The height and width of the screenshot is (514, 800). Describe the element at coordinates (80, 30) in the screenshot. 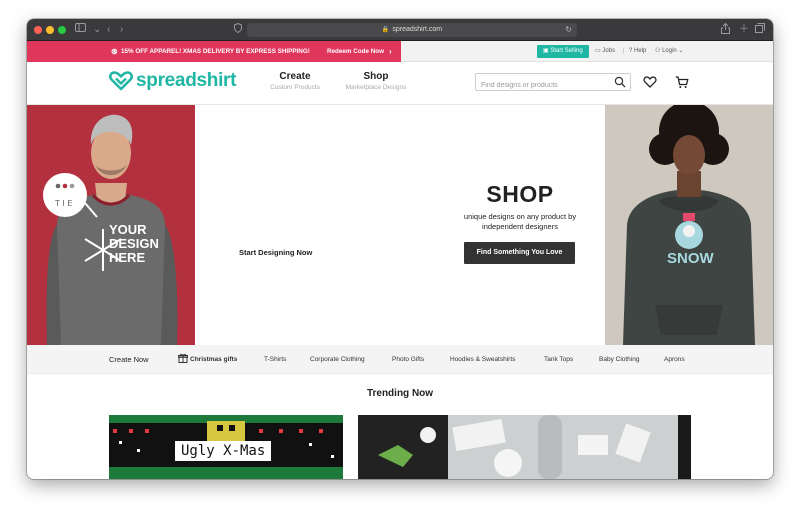

I see `sidebar-icon` at that location.